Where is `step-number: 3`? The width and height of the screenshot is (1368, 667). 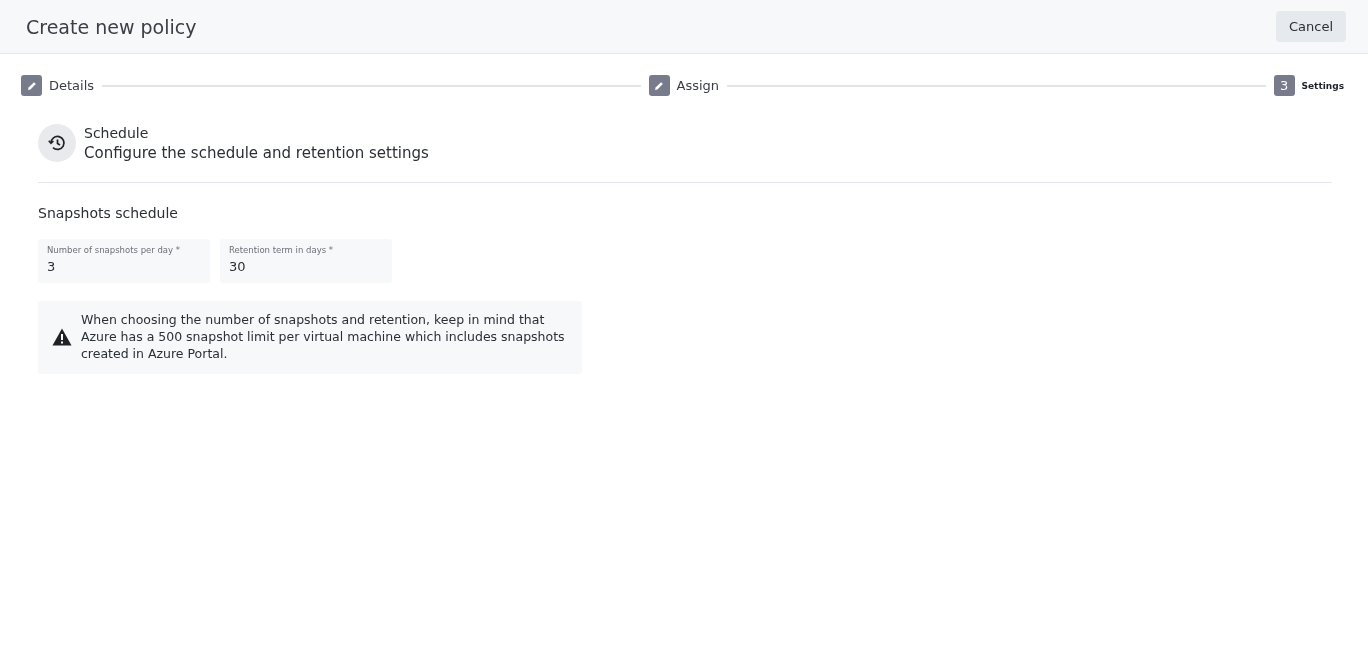
step-number: 3 is located at coordinates (1284, 85).